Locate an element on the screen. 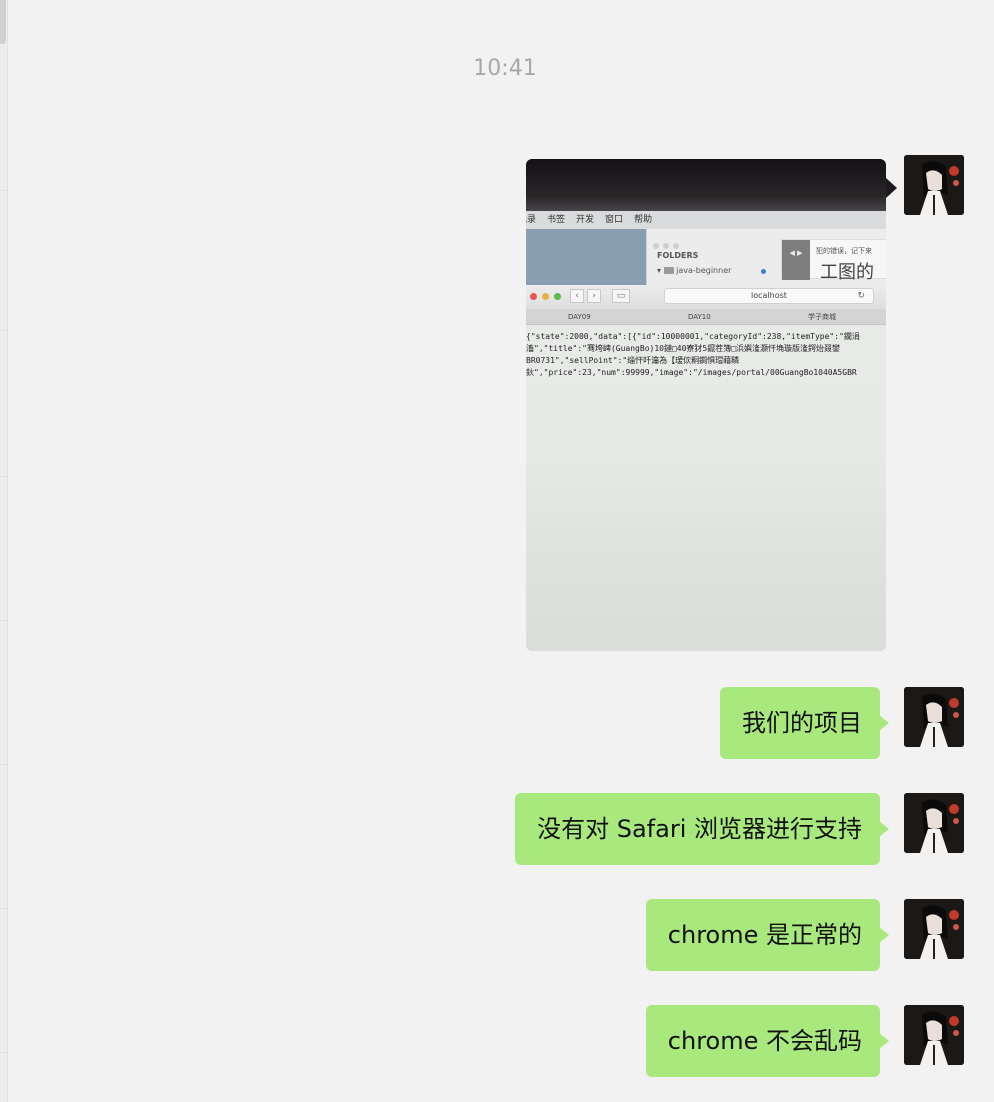 Image resolution: width=994 pixels, height=1102 pixels. photo-browser-toolbar: ‹ › ▭ localhost ↻ is located at coordinates (706, 297).